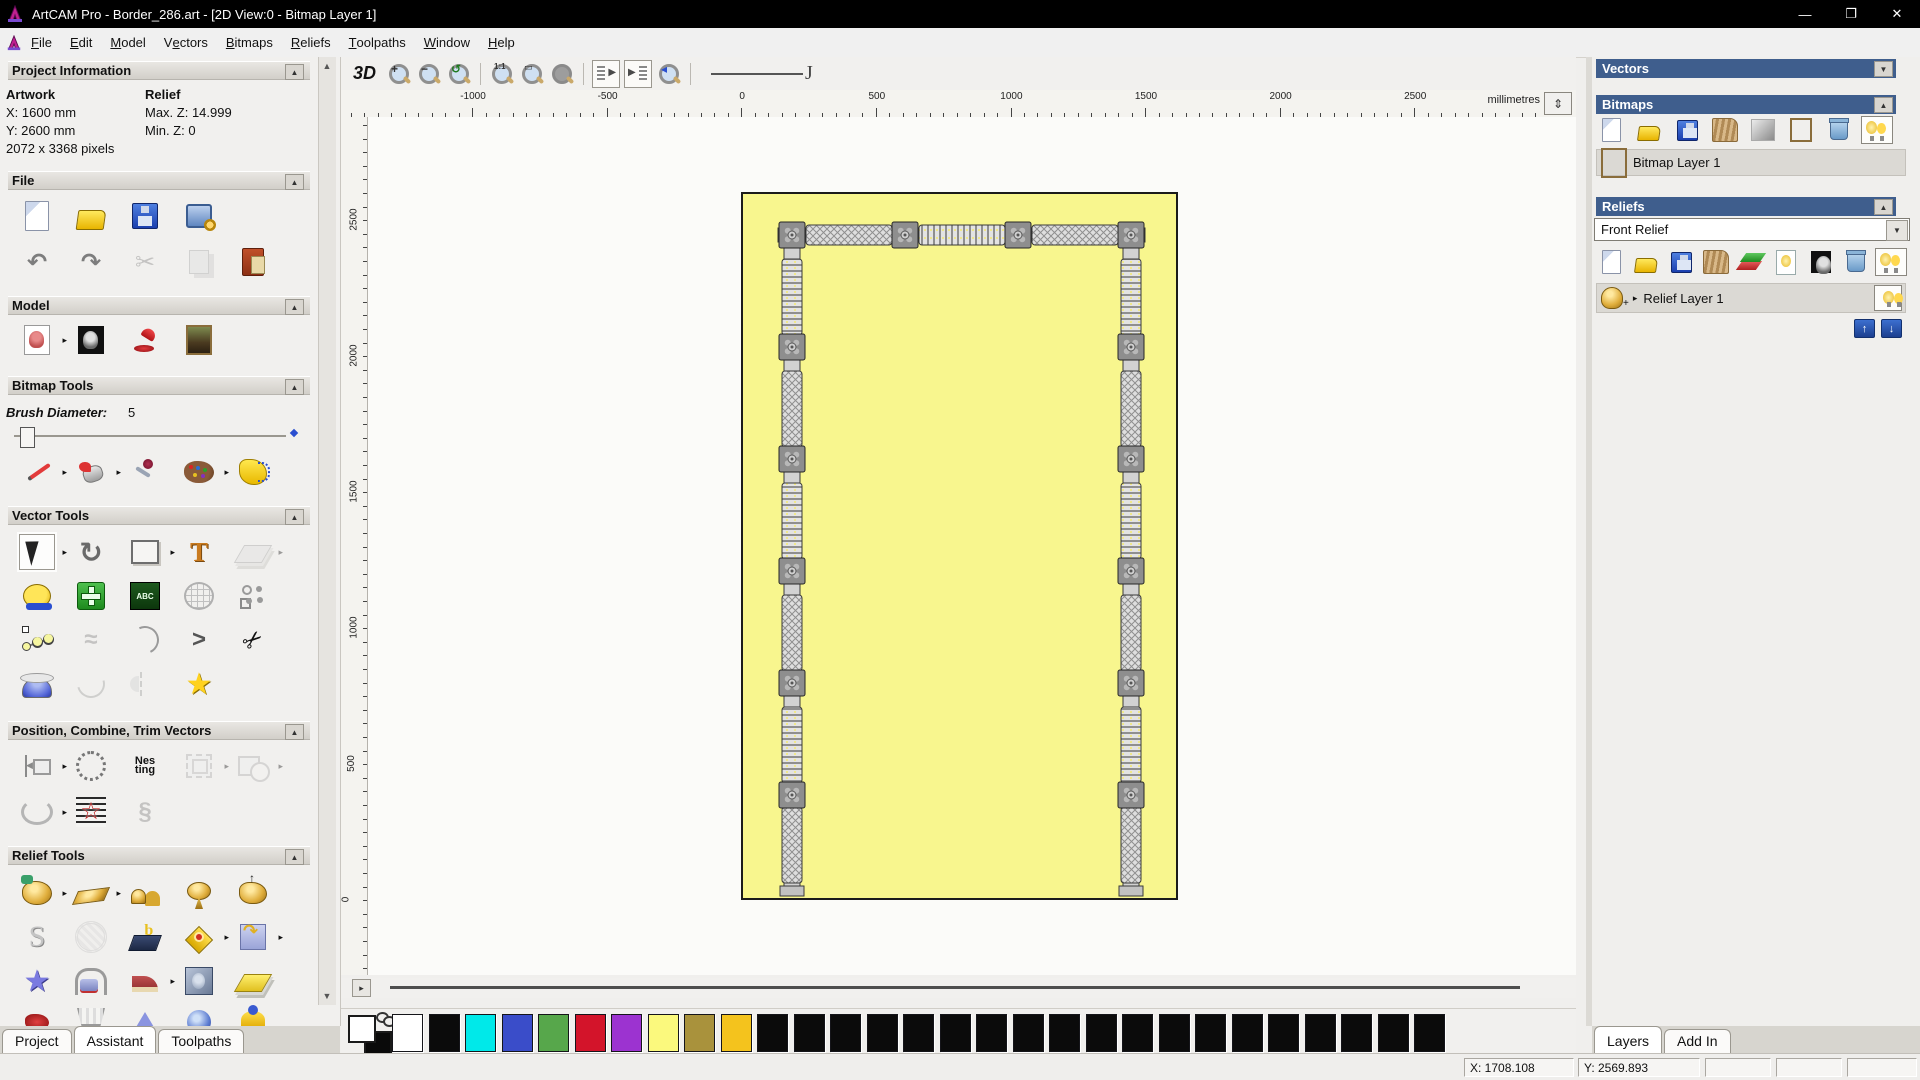 The width and height of the screenshot is (1920, 1080). What do you see at coordinates (37, 262) in the screenshot?
I see `undo-icon: ↶` at bounding box center [37, 262].